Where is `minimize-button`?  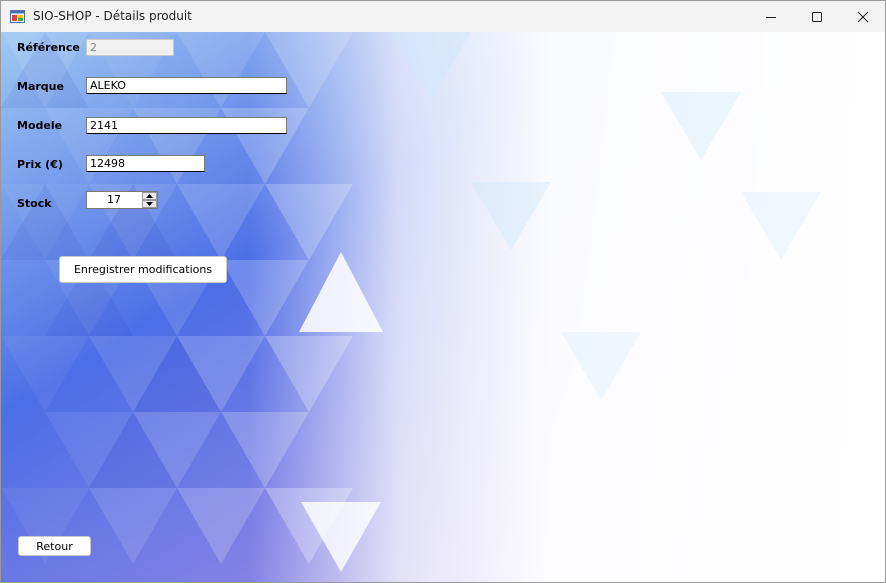
minimize-button is located at coordinates (771, 16).